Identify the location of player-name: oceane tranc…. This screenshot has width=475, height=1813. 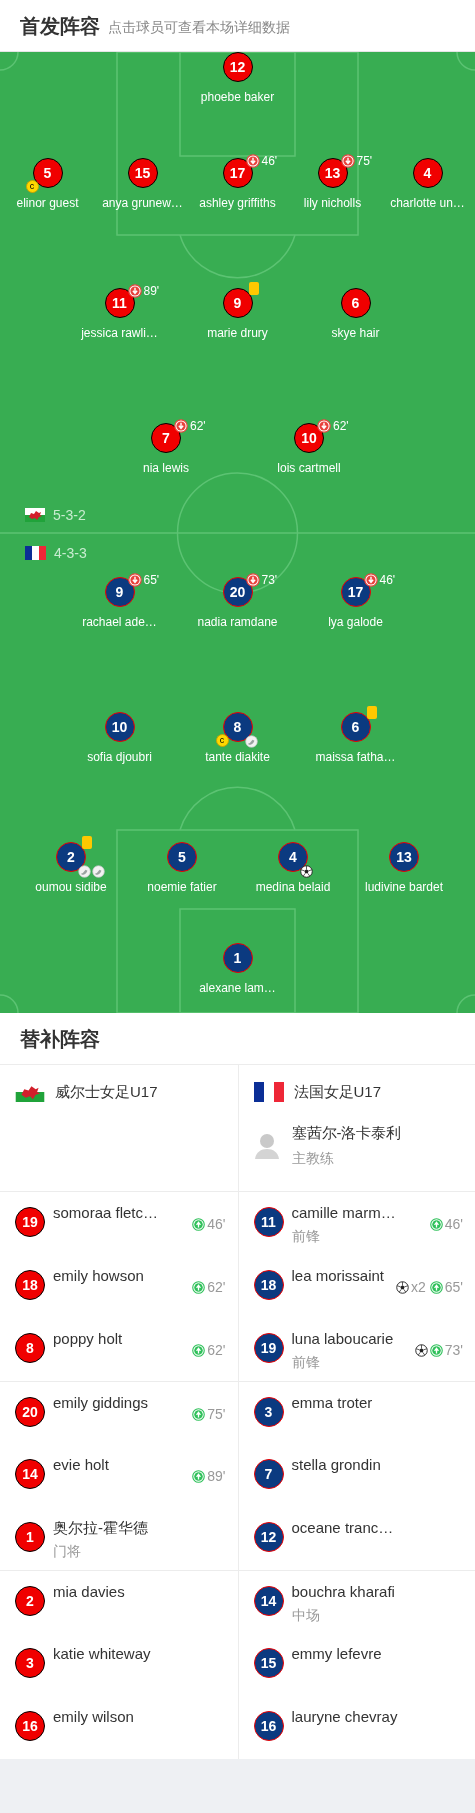
(342, 1528).